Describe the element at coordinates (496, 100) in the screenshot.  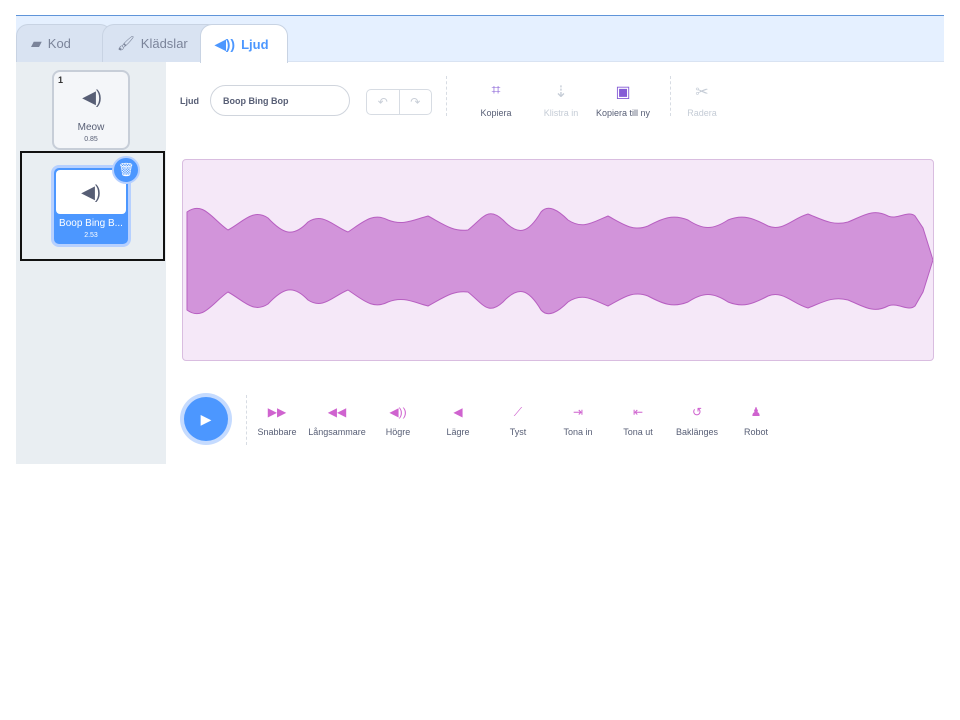
I see `copy-button: ⌗ Kopiera` at that location.